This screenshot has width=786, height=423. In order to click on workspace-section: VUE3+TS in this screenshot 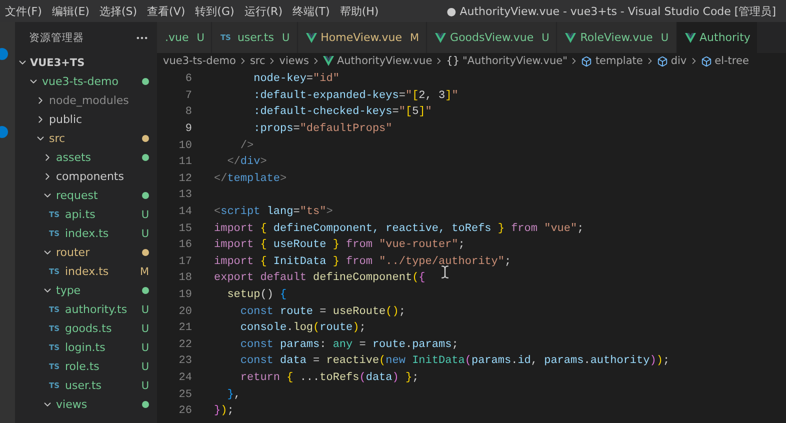, I will do `click(86, 62)`.